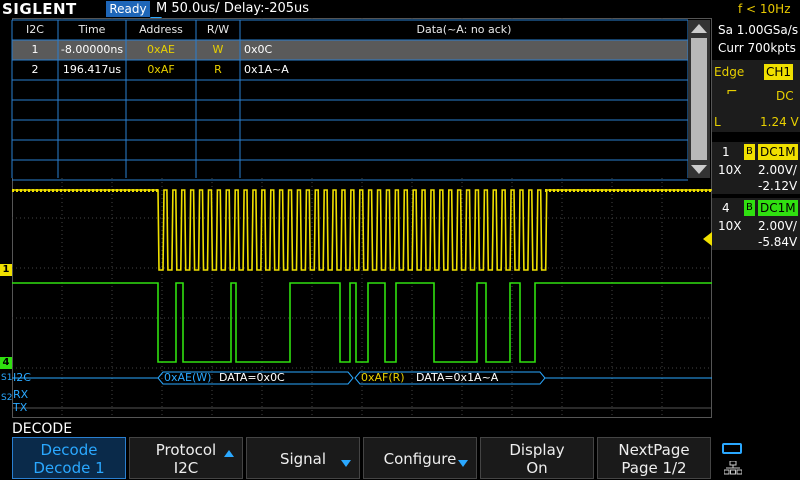 This screenshot has width=800, height=480. What do you see at coordinates (6, 363) in the screenshot?
I see `ch4-marker-icon: 4` at bounding box center [6, 363].